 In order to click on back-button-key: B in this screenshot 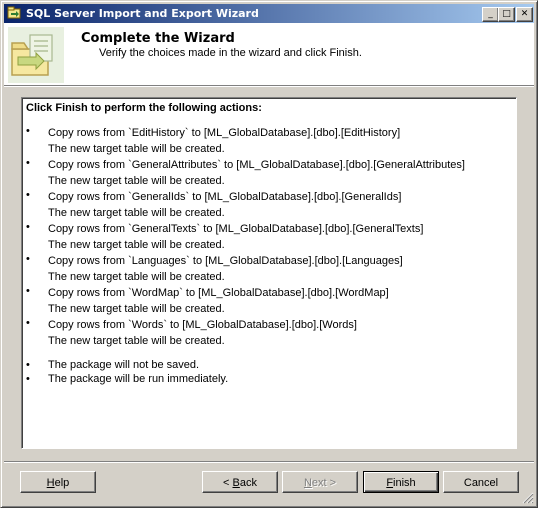, I will do `click(236, 483)`.